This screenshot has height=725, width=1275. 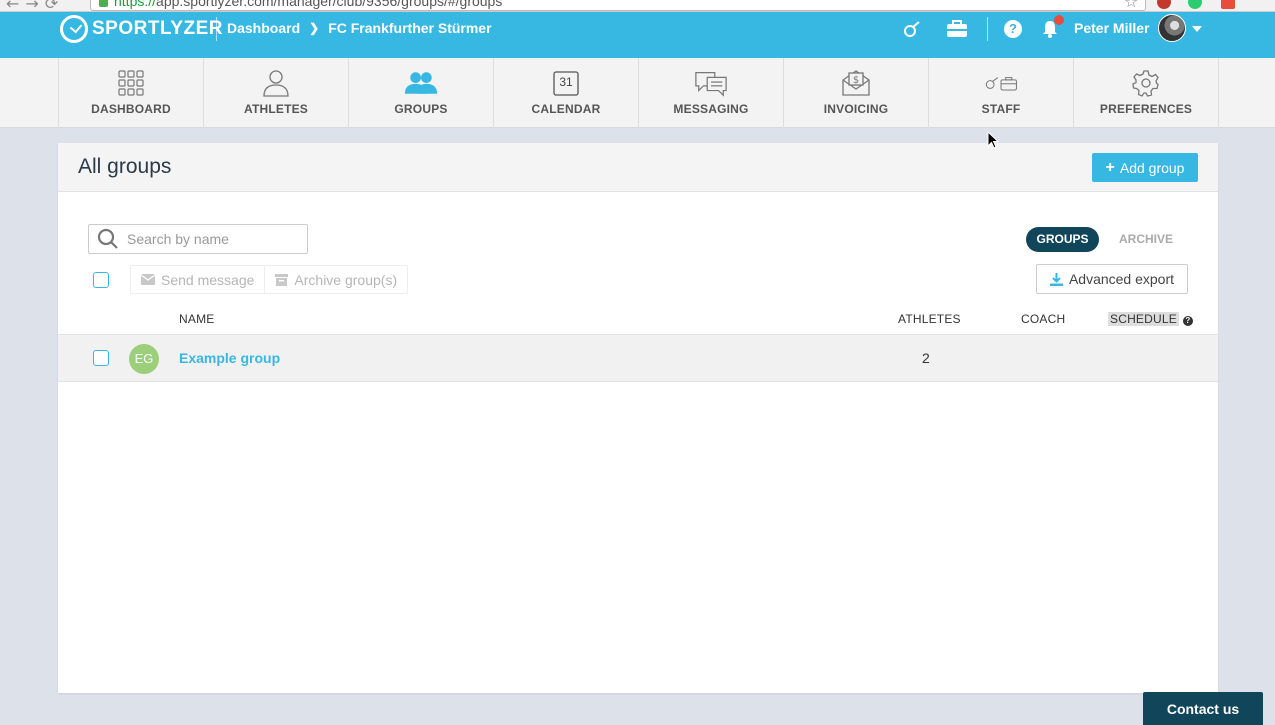 I want to click on search-box, so click(x=198, y=239).